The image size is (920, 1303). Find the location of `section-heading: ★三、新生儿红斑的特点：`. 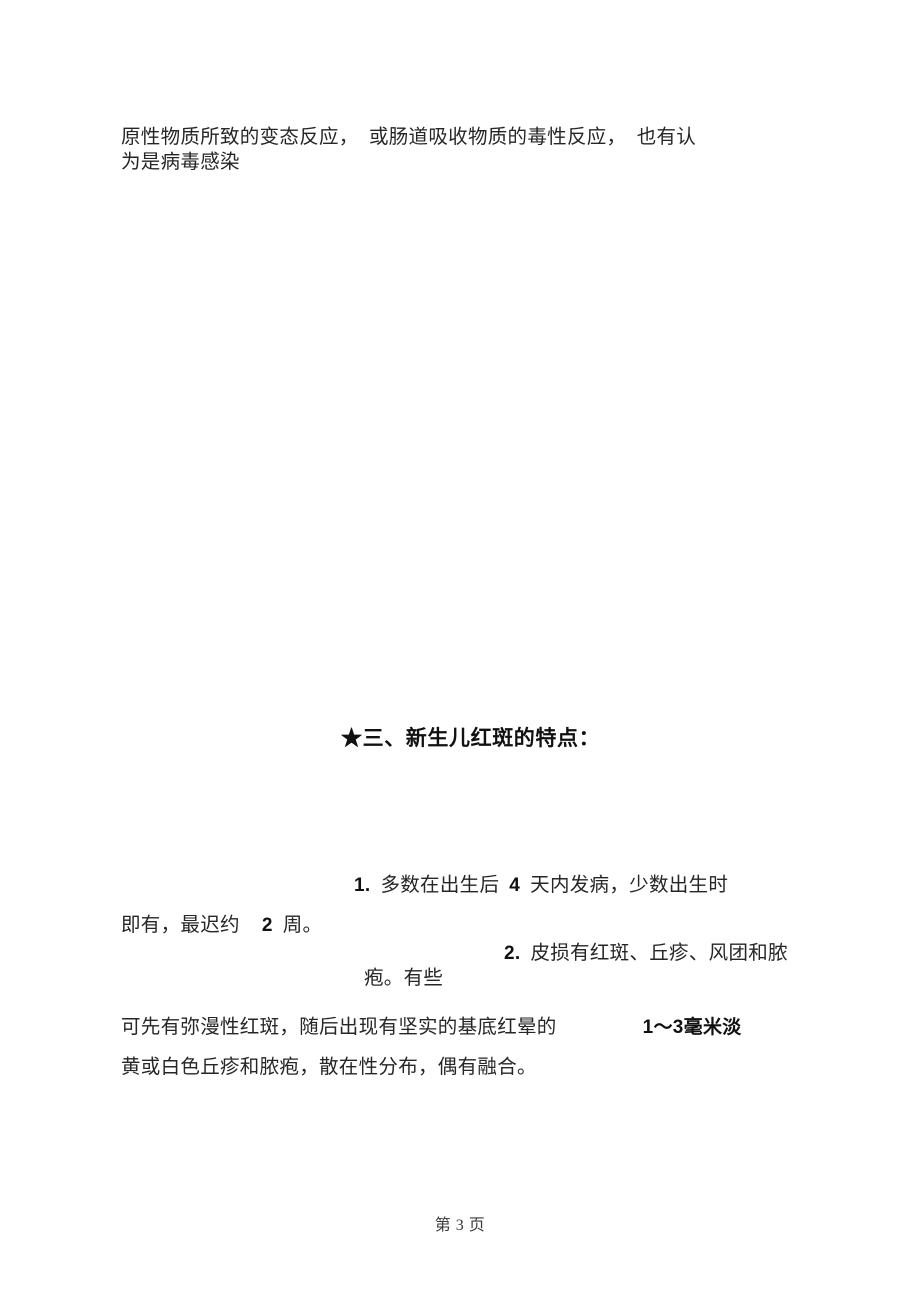

section-heading: ★三、新生儿红斑的特点： is located at coordinates (471, 738).